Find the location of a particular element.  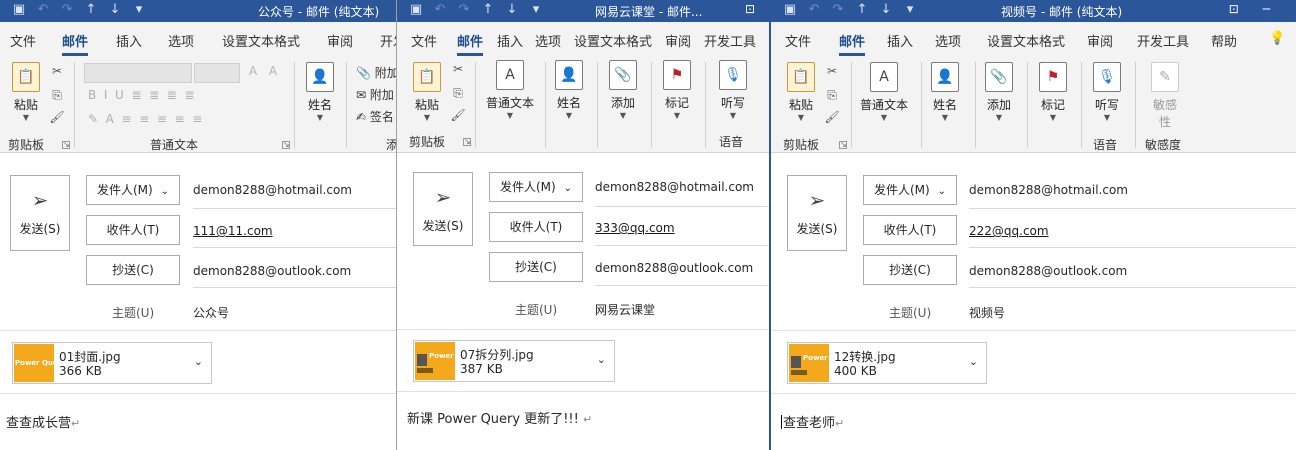

attachment-card: Power 07拆分列.jpg 387 KB ⌄ is located at coordinates (514, 361).